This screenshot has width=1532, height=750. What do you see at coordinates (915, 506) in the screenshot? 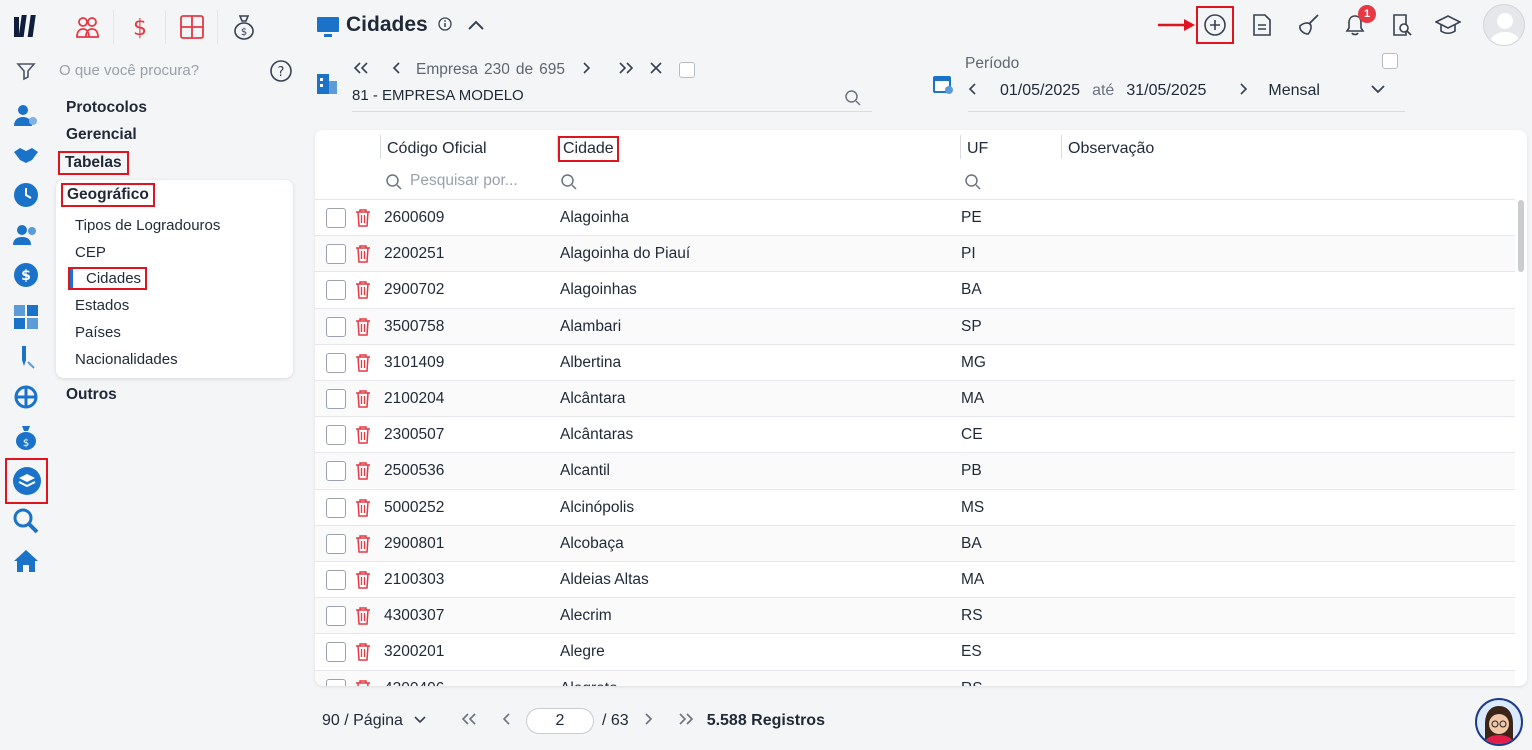
I see `table-row: 5000252 Alcinópolis MS` at bounding box center [915, 506].